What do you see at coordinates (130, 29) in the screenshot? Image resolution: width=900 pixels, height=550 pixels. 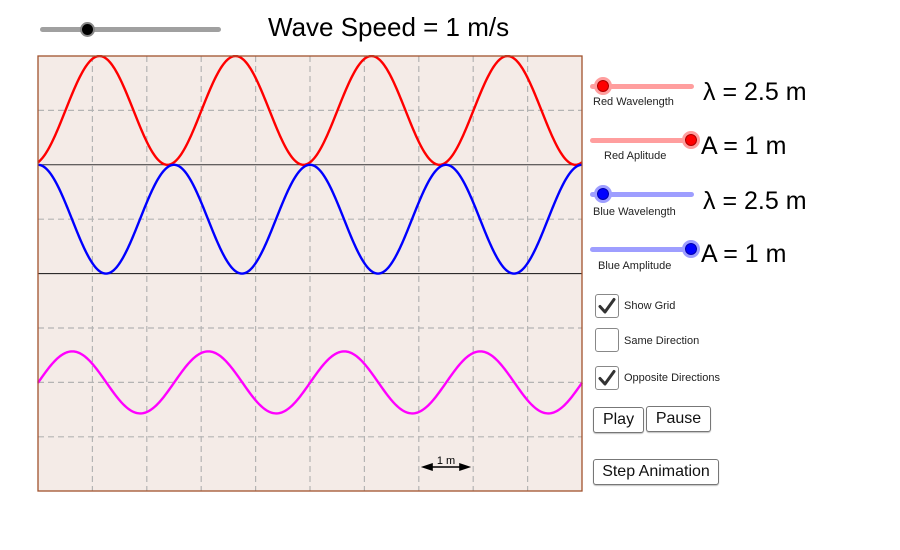 I see `wave-speed-slider-track` at bounding box center [130, 29].